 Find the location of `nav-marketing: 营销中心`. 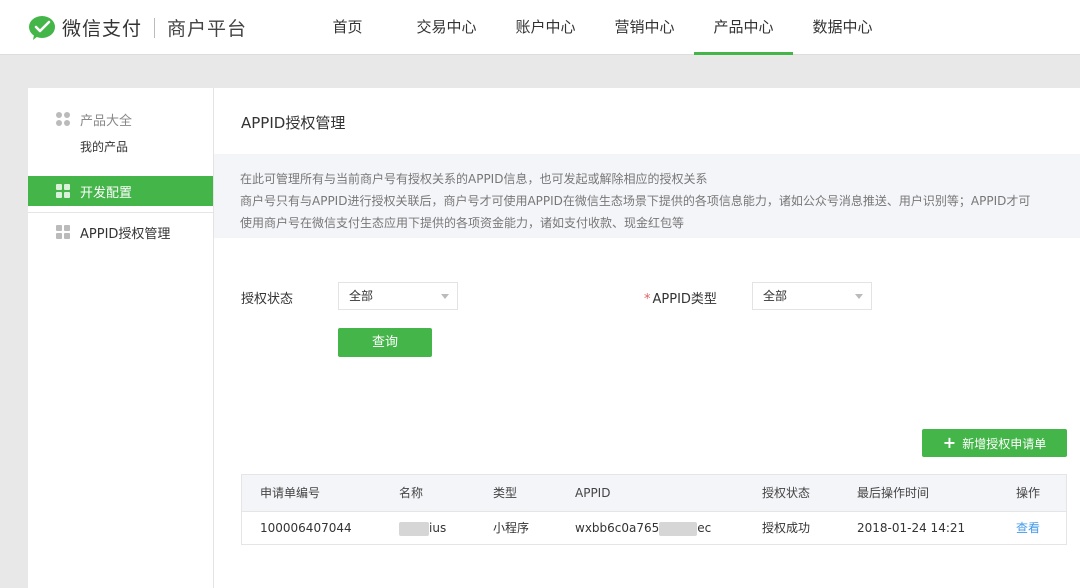

nav-marketing: 营销中心 is located at coordinates (644, 27).